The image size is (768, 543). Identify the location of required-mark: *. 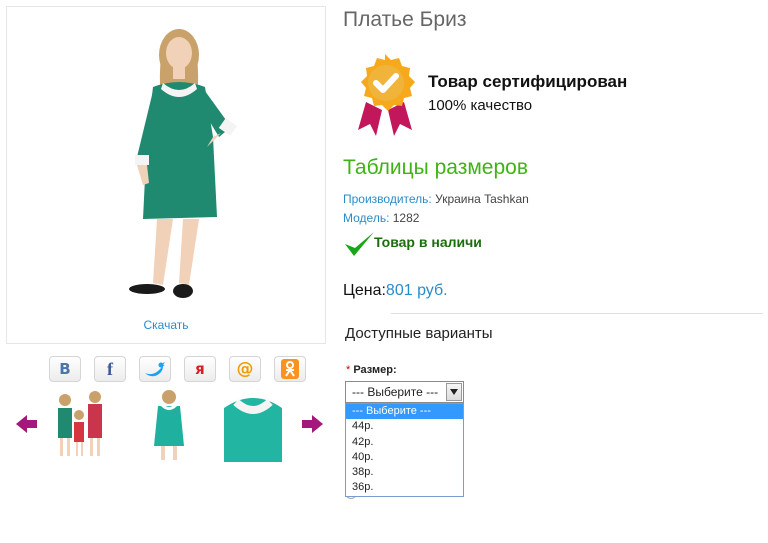
(348, 370).